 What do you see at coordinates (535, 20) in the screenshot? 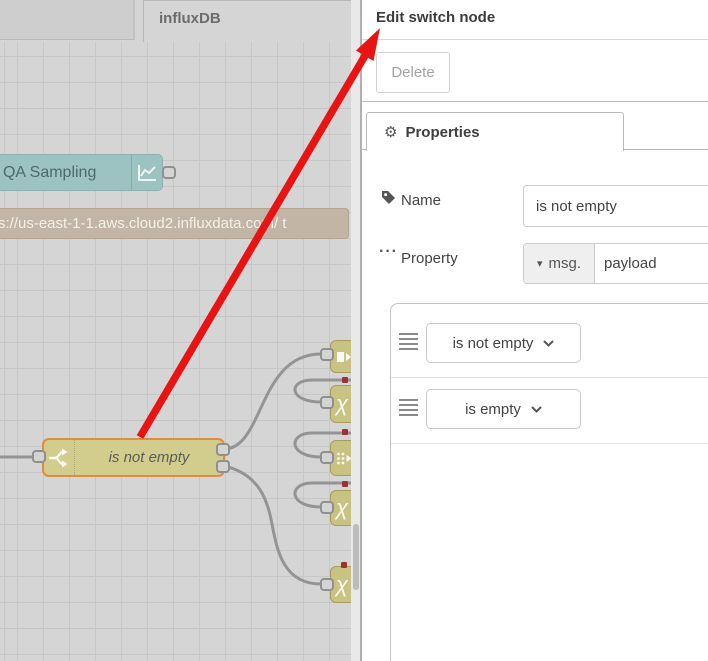
I see `tray-header: Edit switch node` at bounding box center [535, 20].